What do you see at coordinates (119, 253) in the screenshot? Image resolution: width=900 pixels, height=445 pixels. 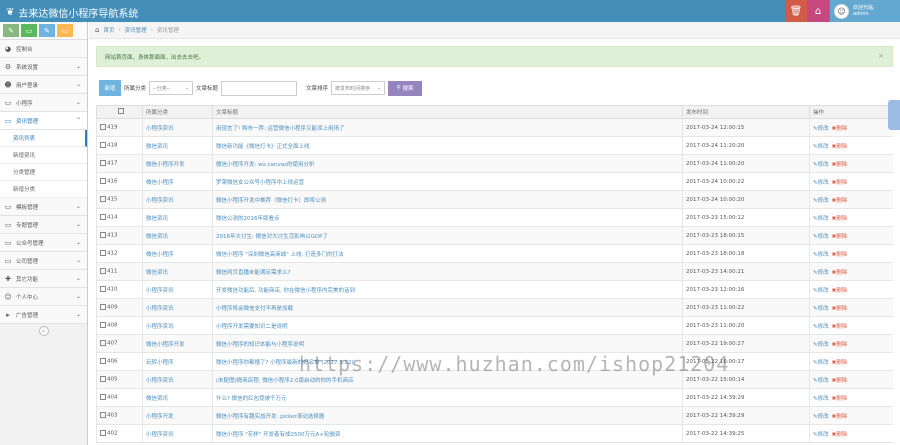 I see `row-checkbox: 412` at bounding box center [119, 253].